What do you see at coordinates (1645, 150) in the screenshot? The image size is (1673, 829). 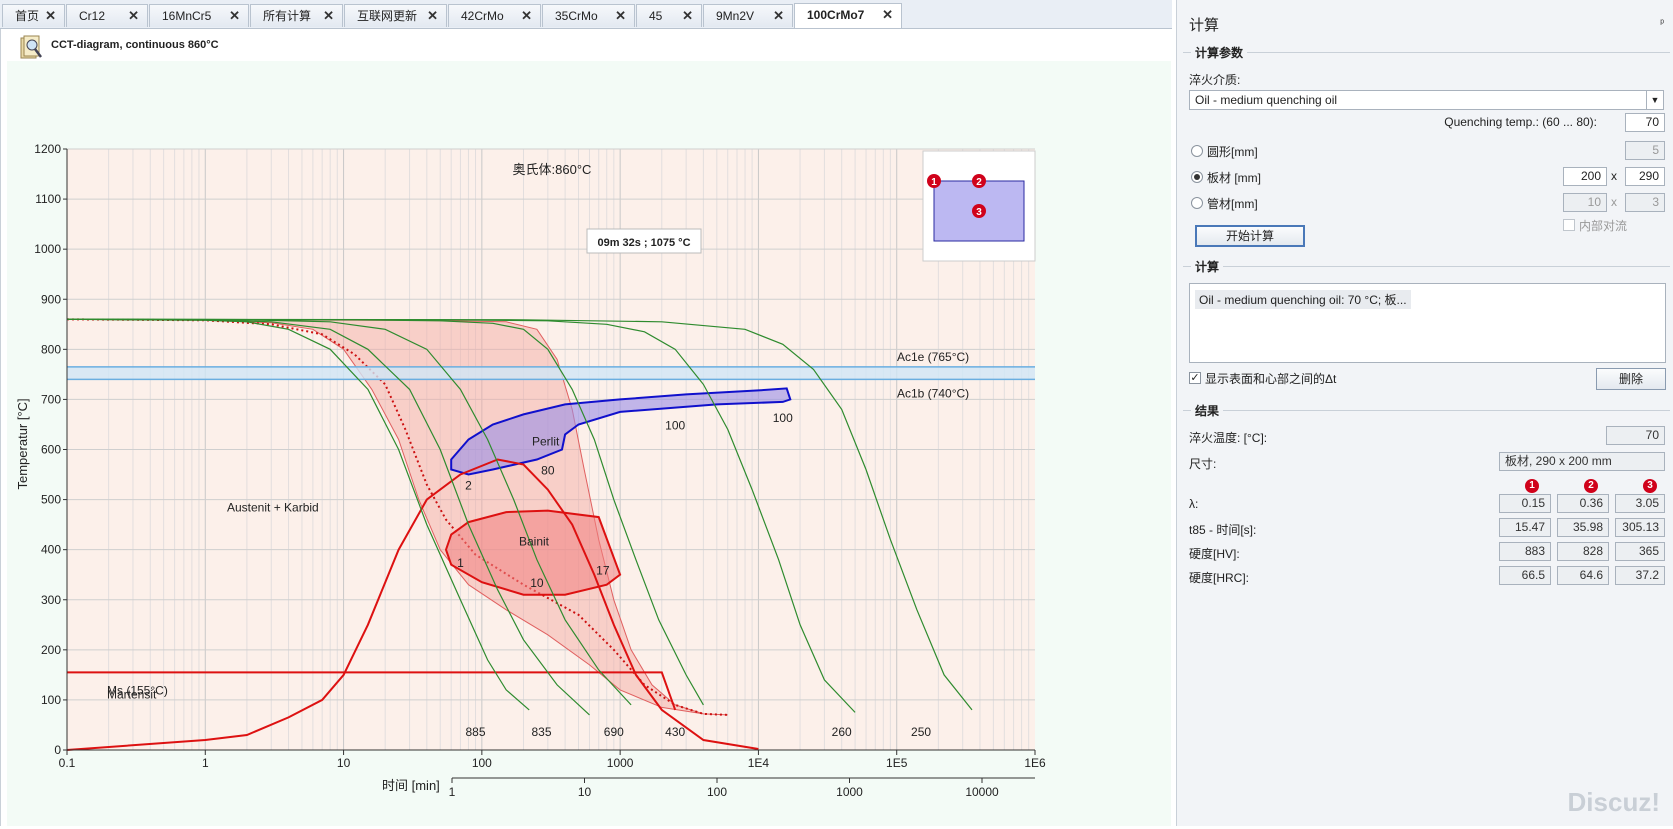 I see `round-input: 5` at bounding box center [1645, 150].